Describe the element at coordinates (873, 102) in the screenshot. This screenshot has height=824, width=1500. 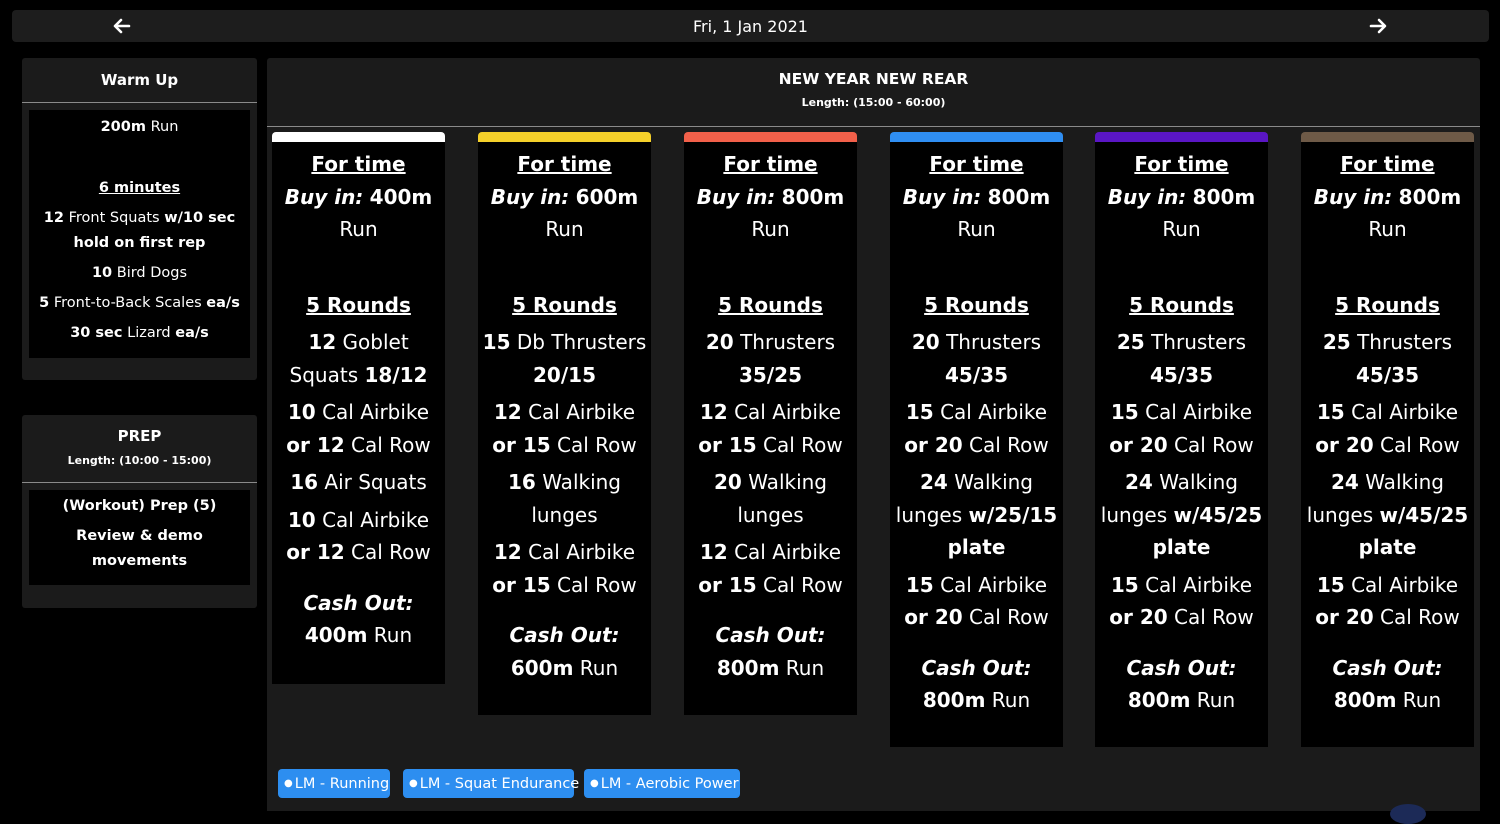
I see `workout-length: Length: (15:00 - 60:00)` at that location.